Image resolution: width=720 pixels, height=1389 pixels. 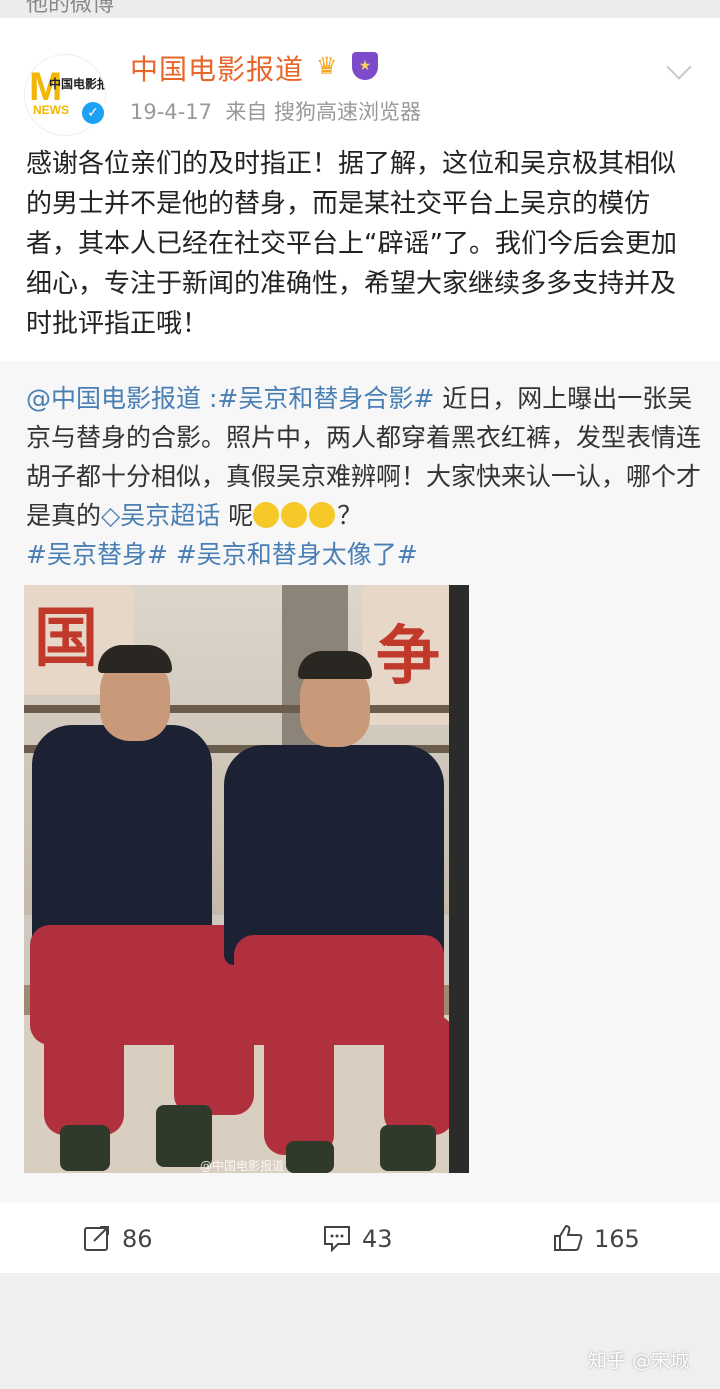 What do you see at coordinates (237, 515) in the screenshot?
I see `retweet-body-2: 呢` at bounding box center [237, 515].